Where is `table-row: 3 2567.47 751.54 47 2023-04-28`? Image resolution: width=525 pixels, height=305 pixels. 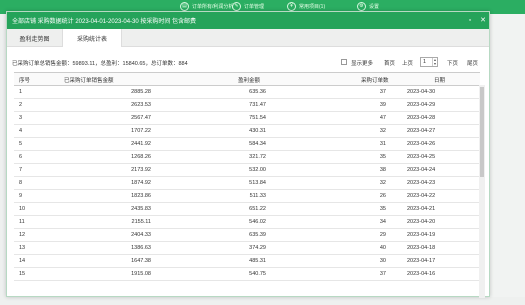
table-row: 3 2567.47 751.54 47 2023-04-28 is located at coordinates (247, 118).